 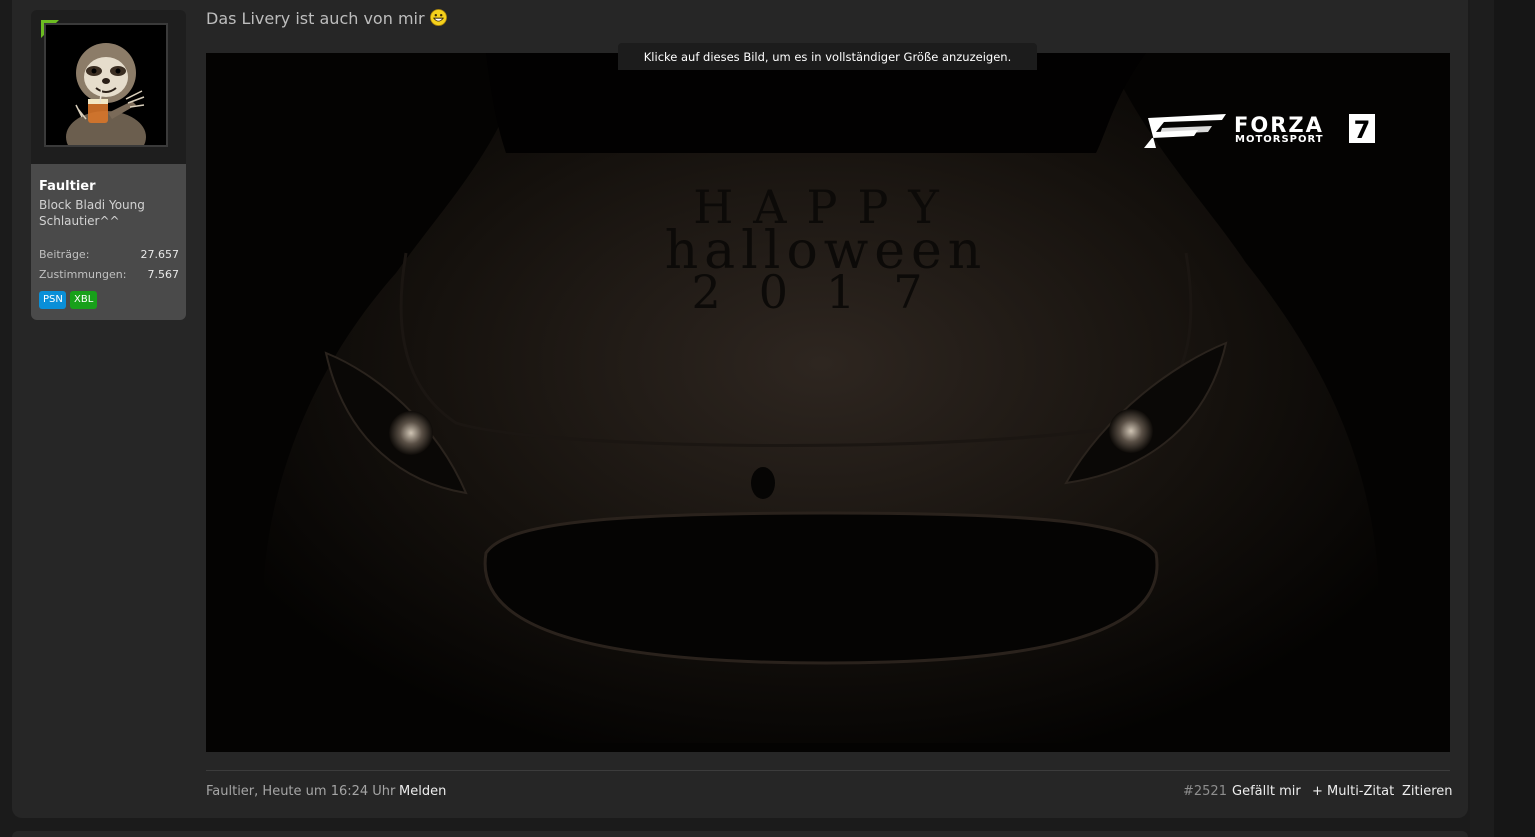 I want to click on post-message-text: Das Livery ist auch von mir, so click(x=315, y=18).